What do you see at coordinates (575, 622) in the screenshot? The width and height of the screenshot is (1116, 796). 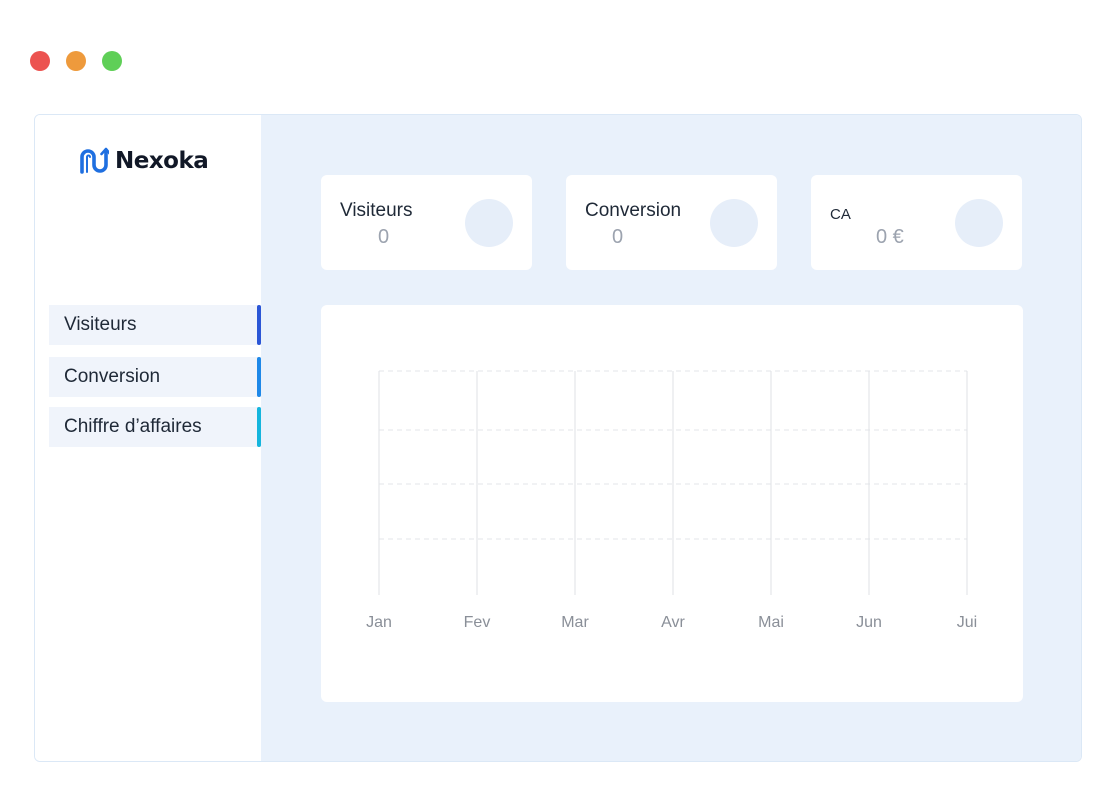 I see `x-tick-label: Mar` at bounding box center [575, 622].